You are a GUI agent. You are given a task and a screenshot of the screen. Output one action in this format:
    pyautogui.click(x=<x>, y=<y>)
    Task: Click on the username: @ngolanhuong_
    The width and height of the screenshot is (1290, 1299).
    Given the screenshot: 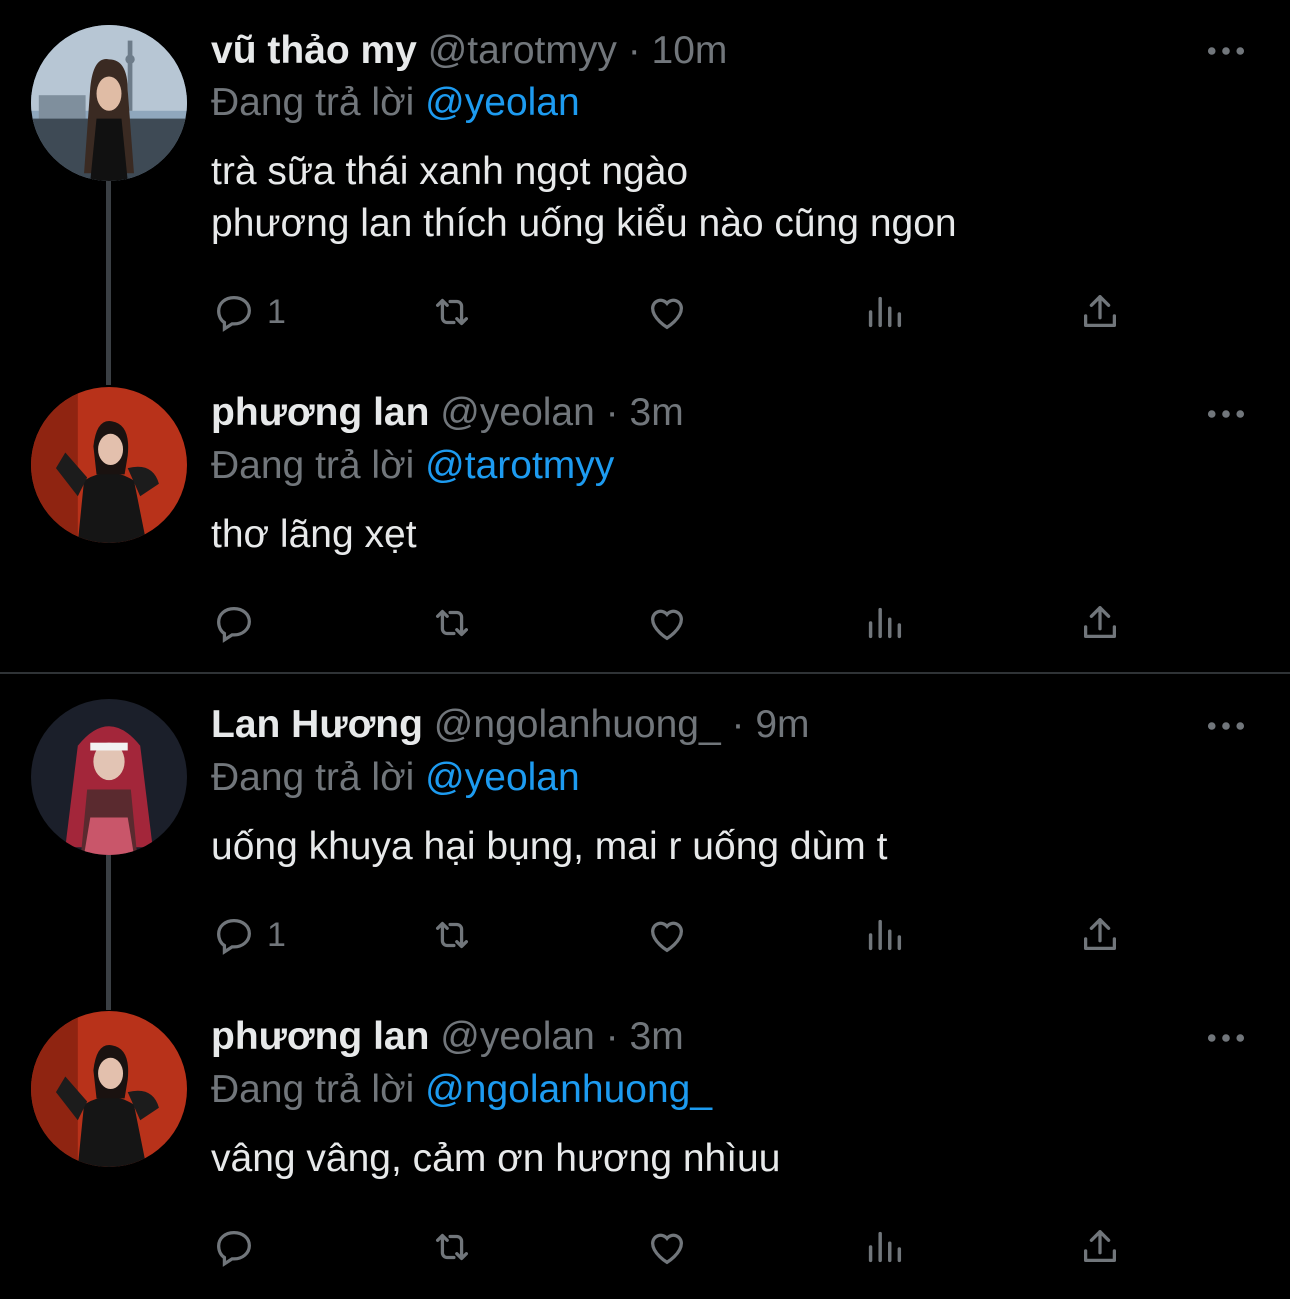 What is the action you would take?
    pyautogui.click(x=577, y=724)
    